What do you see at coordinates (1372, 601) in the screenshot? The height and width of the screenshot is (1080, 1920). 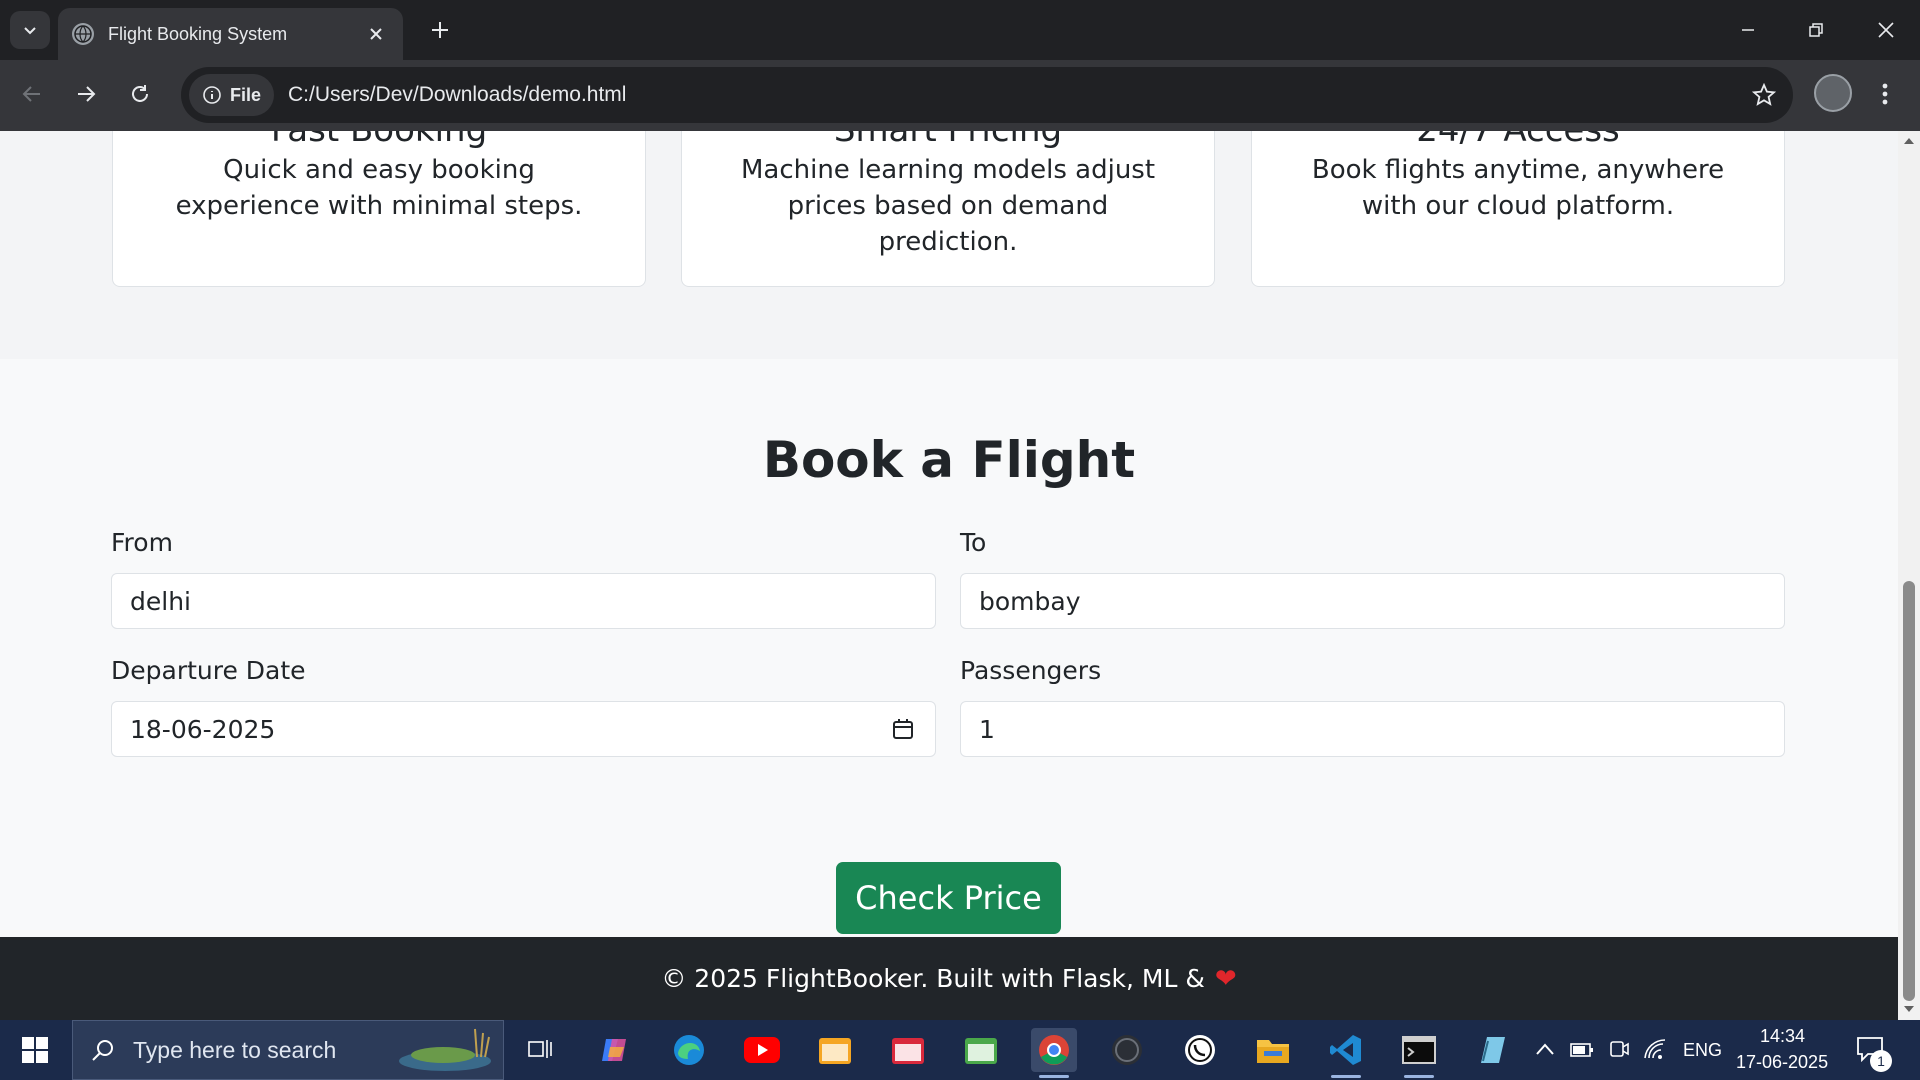 I see `to-input: bombay` at bounding box center [1372, 601].